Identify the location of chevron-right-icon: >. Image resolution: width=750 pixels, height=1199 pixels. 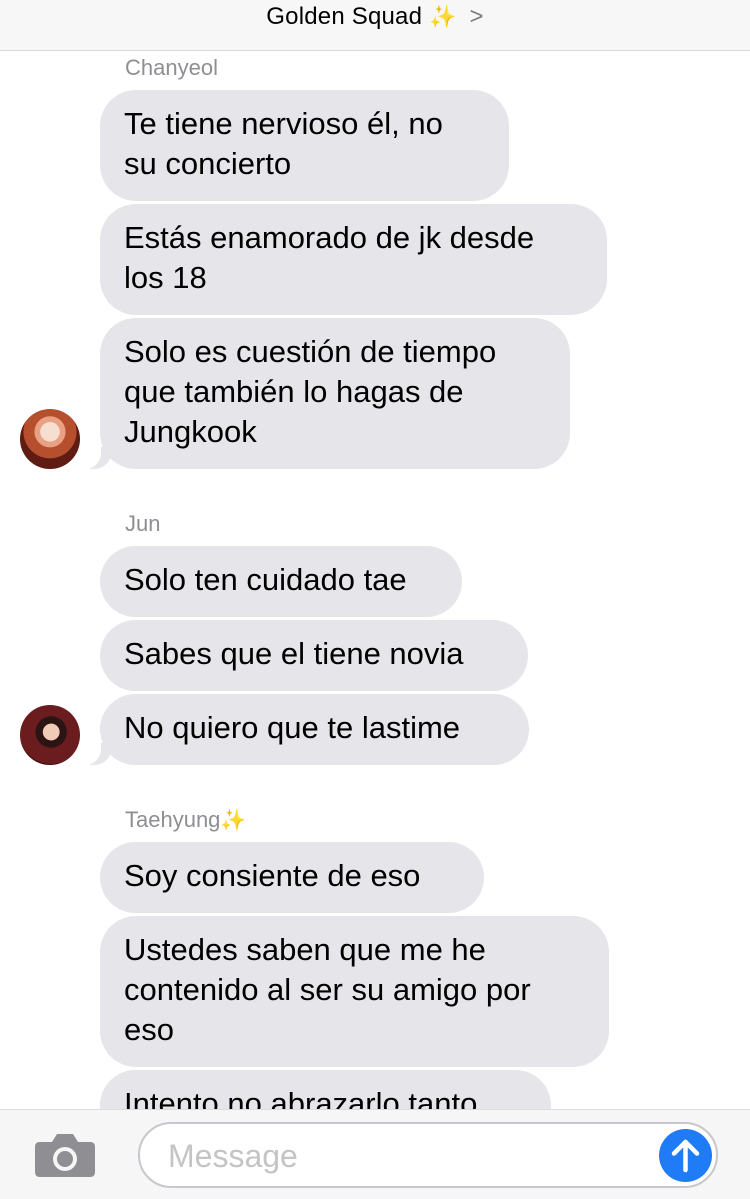
(476, 16).